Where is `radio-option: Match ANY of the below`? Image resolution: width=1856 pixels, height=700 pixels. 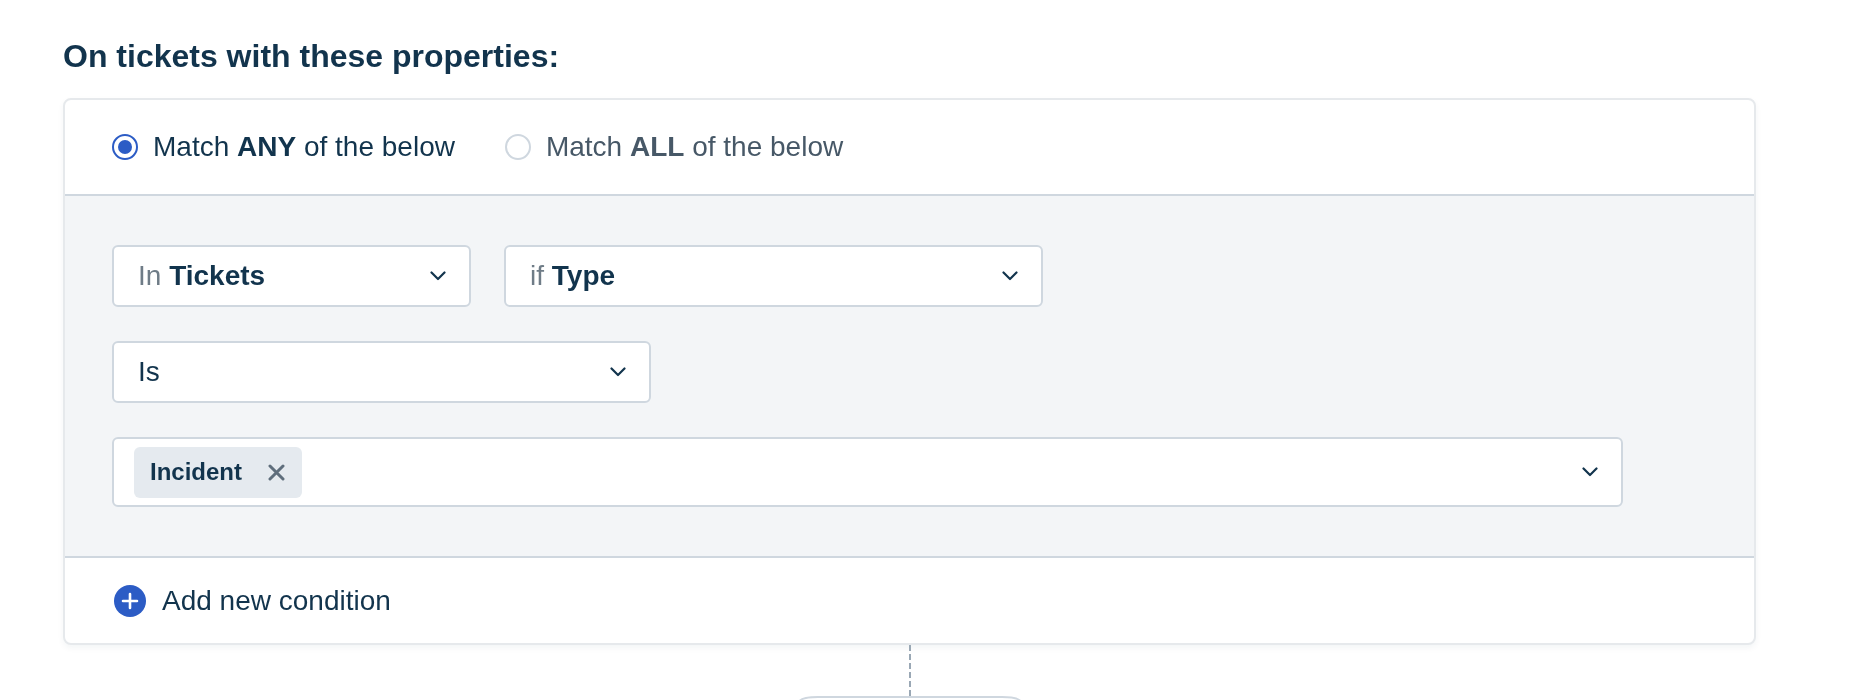 radio-option: Match ANY of the below is located at coordinates (283, 147).